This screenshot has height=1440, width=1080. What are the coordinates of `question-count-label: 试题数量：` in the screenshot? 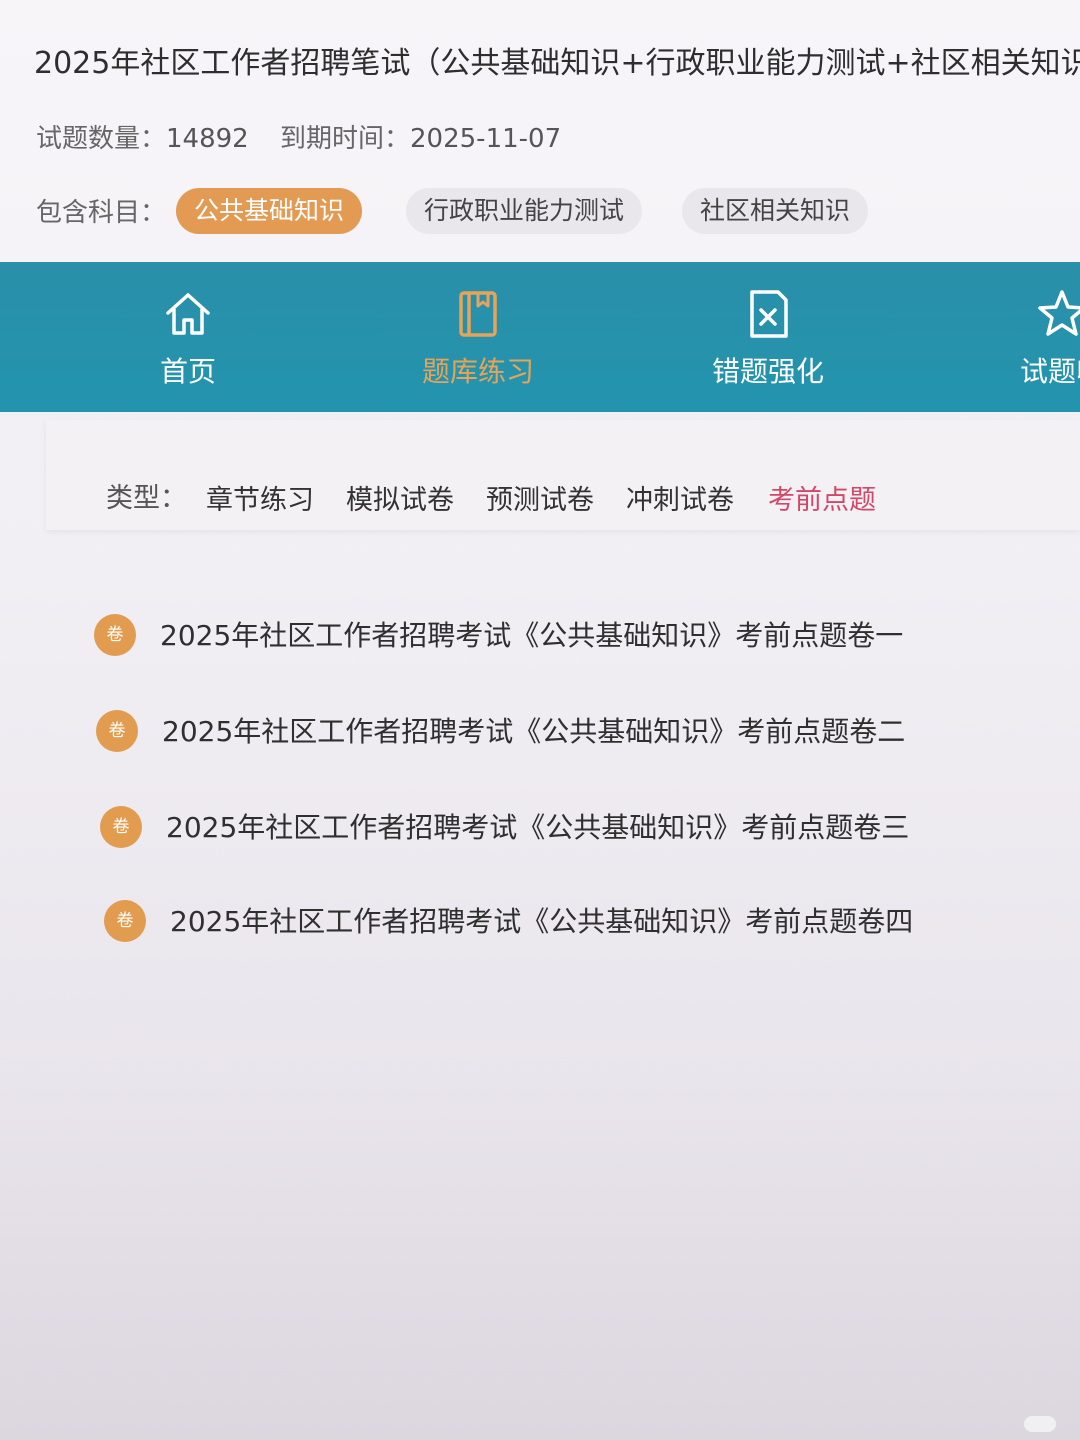 It's located at (101, 139).